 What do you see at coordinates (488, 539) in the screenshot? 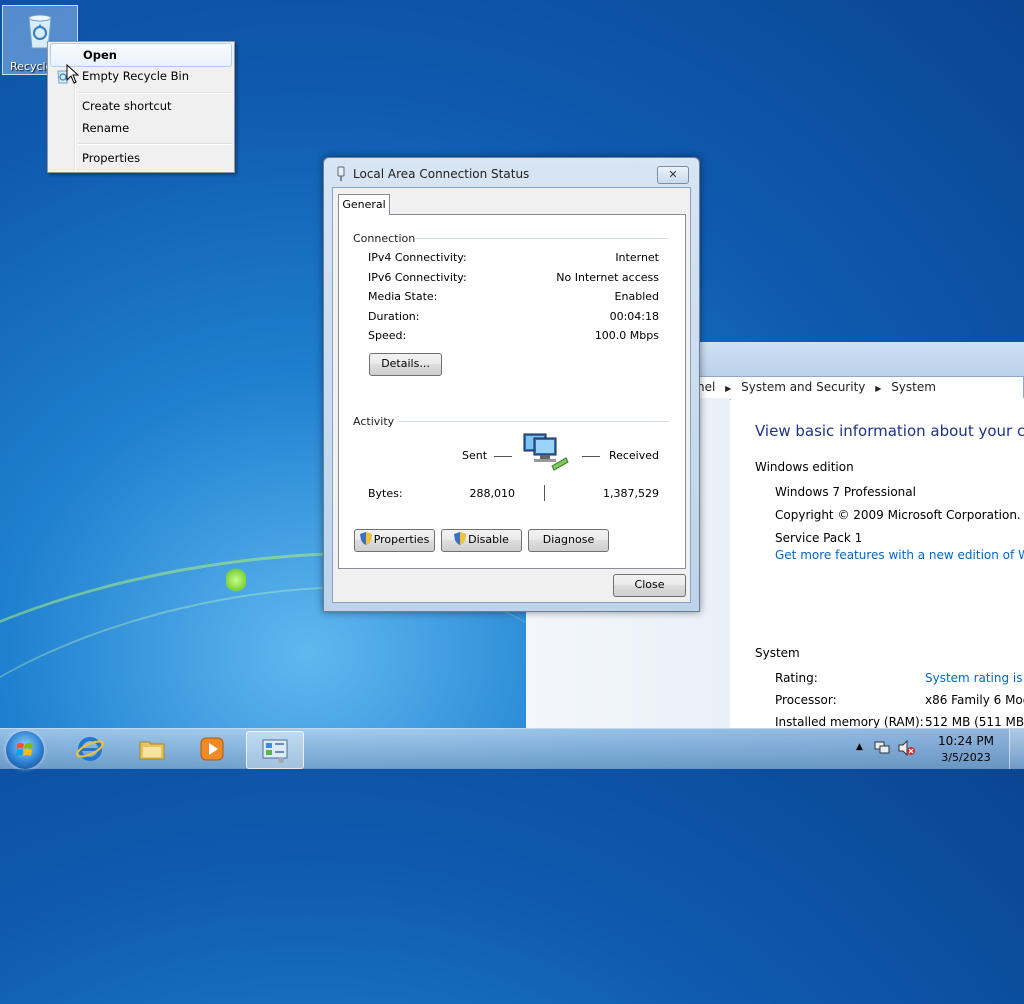
I see `disable-button-label: Disable` at bounding box center [488, 539].